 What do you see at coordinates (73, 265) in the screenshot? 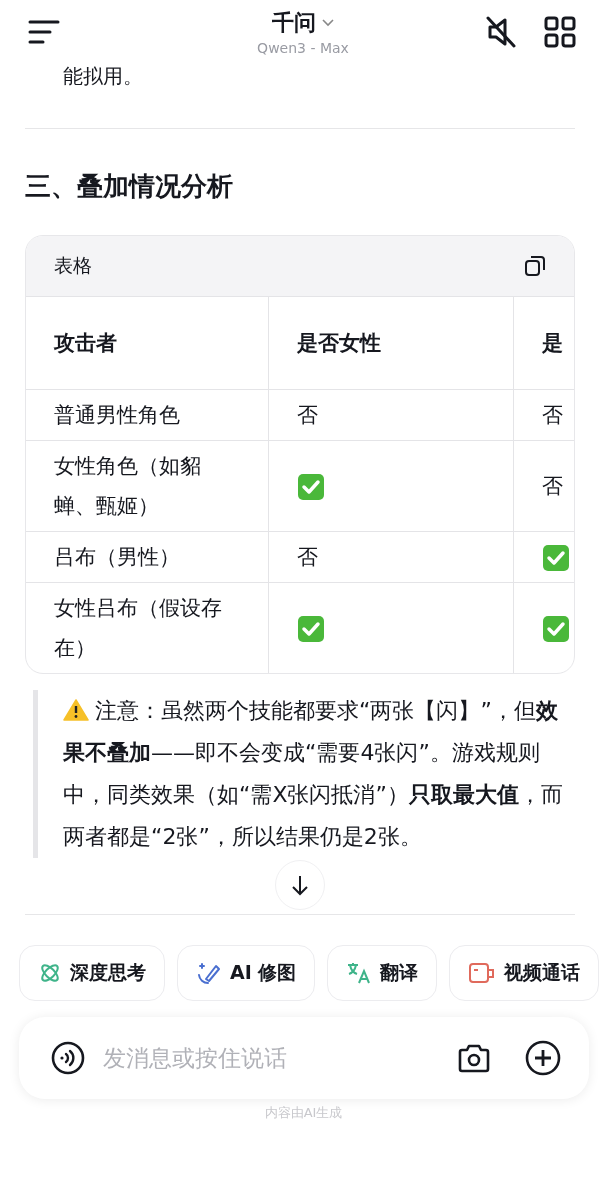
I see `table-label: 表格` at bounding box center [73, 265].